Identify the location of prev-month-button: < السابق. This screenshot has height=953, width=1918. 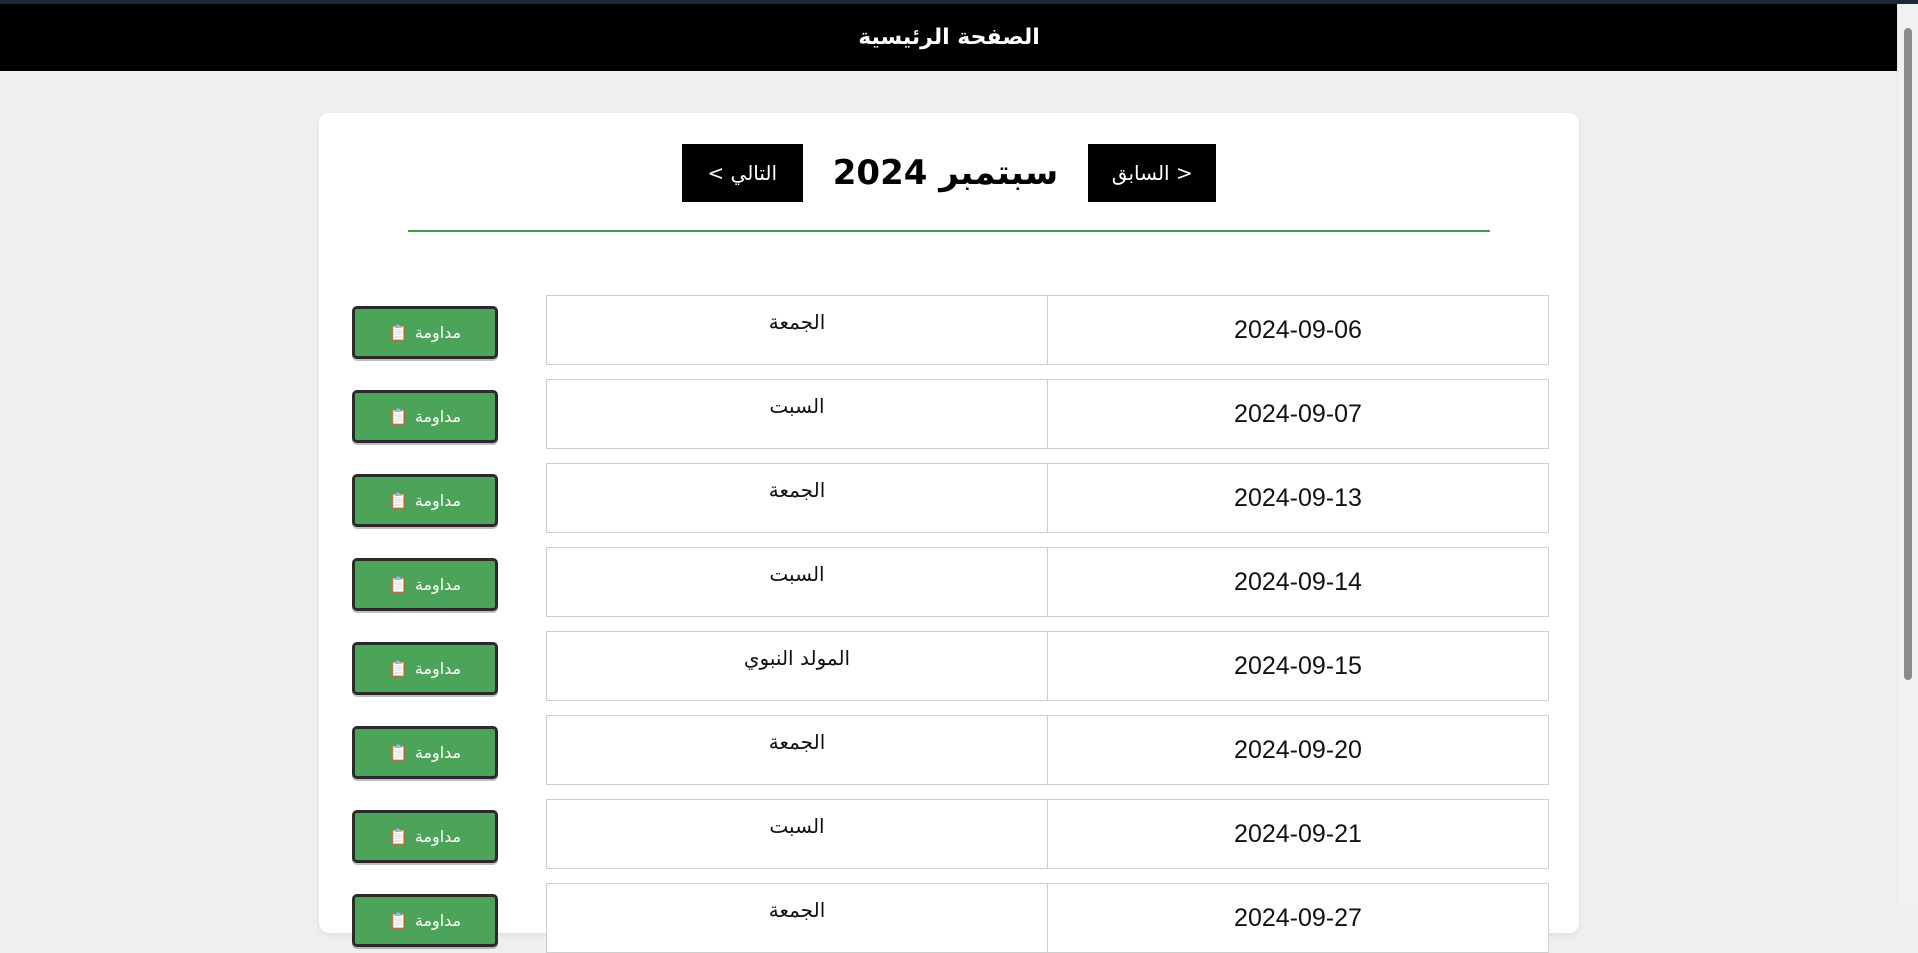
(1152, 173).